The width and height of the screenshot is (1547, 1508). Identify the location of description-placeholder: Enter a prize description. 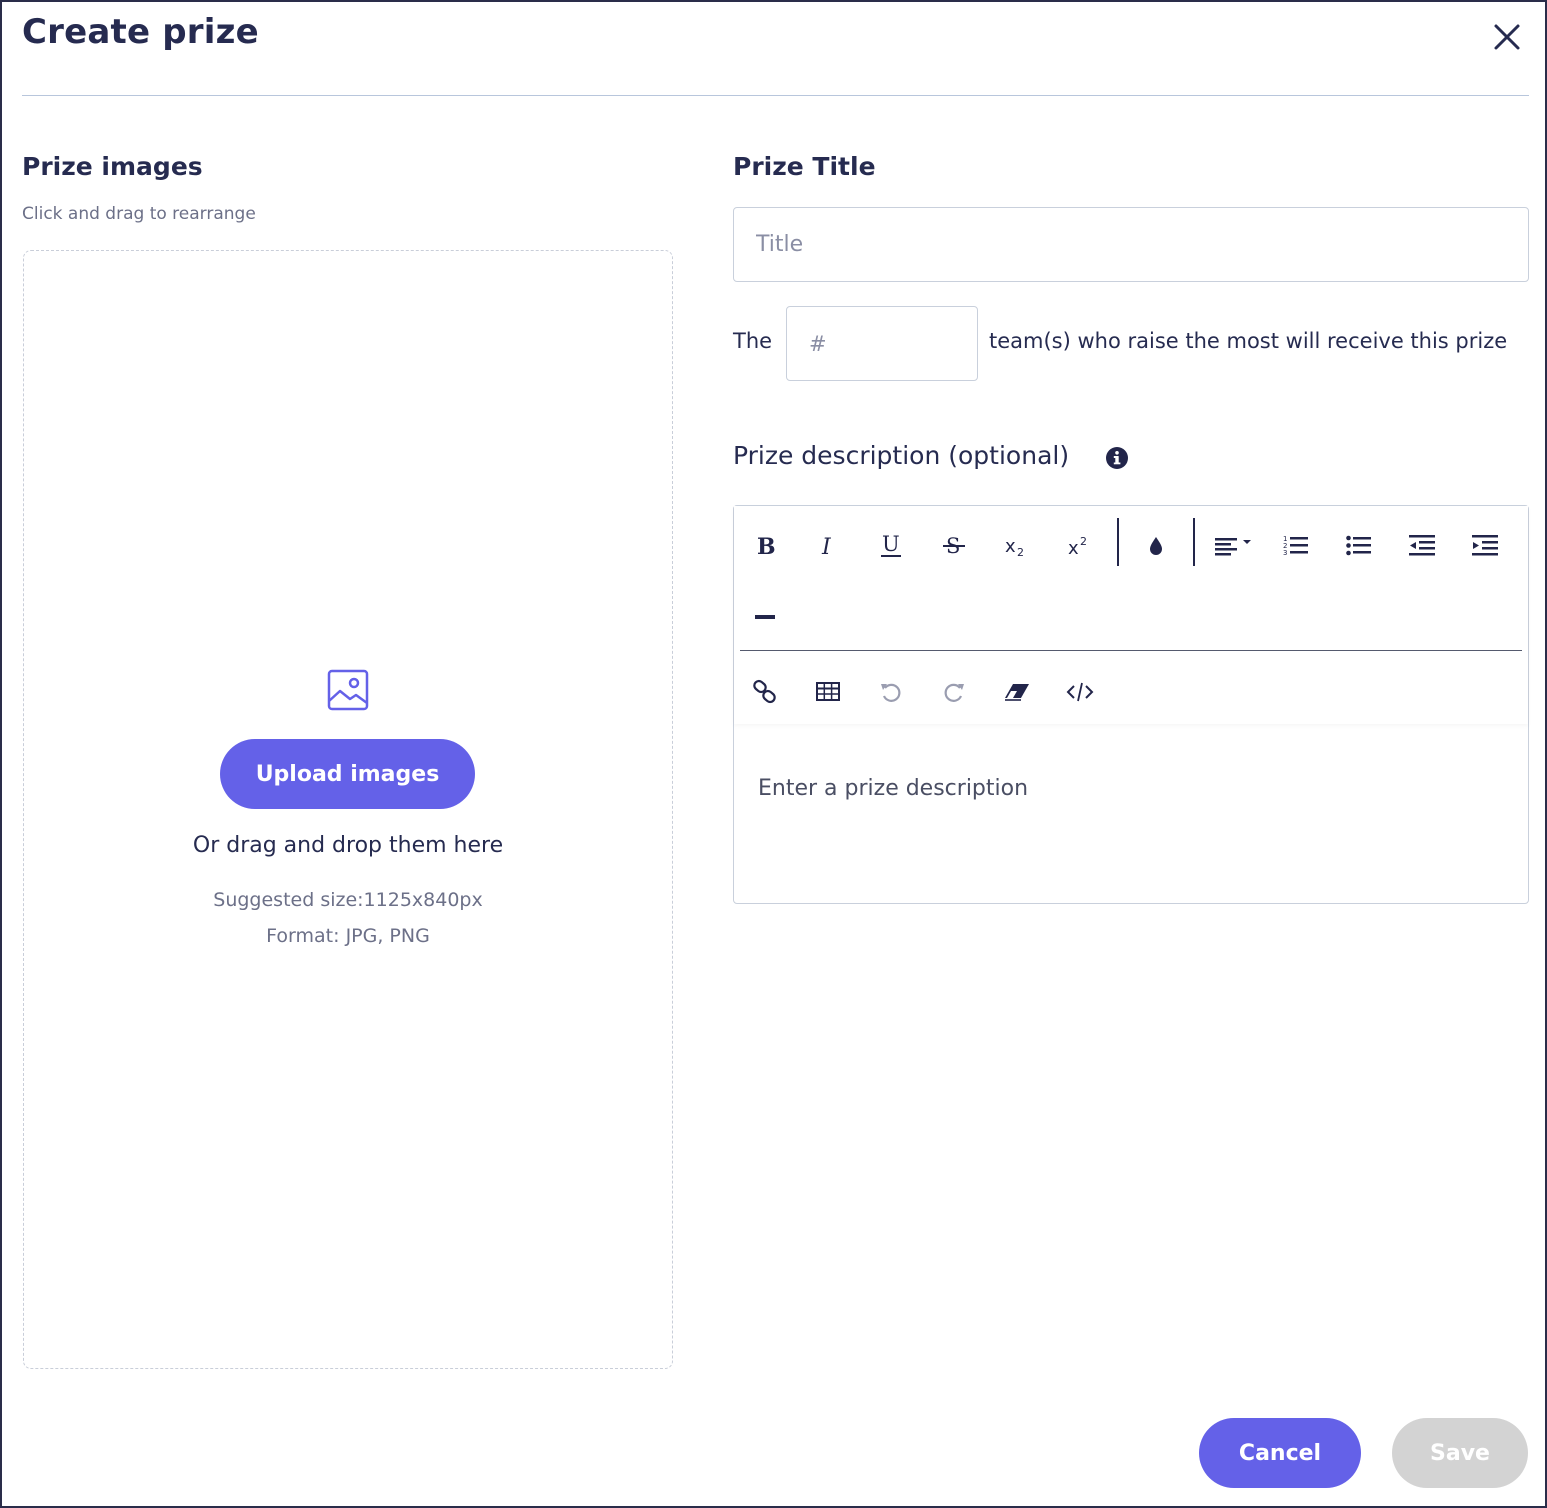
(893, 788).